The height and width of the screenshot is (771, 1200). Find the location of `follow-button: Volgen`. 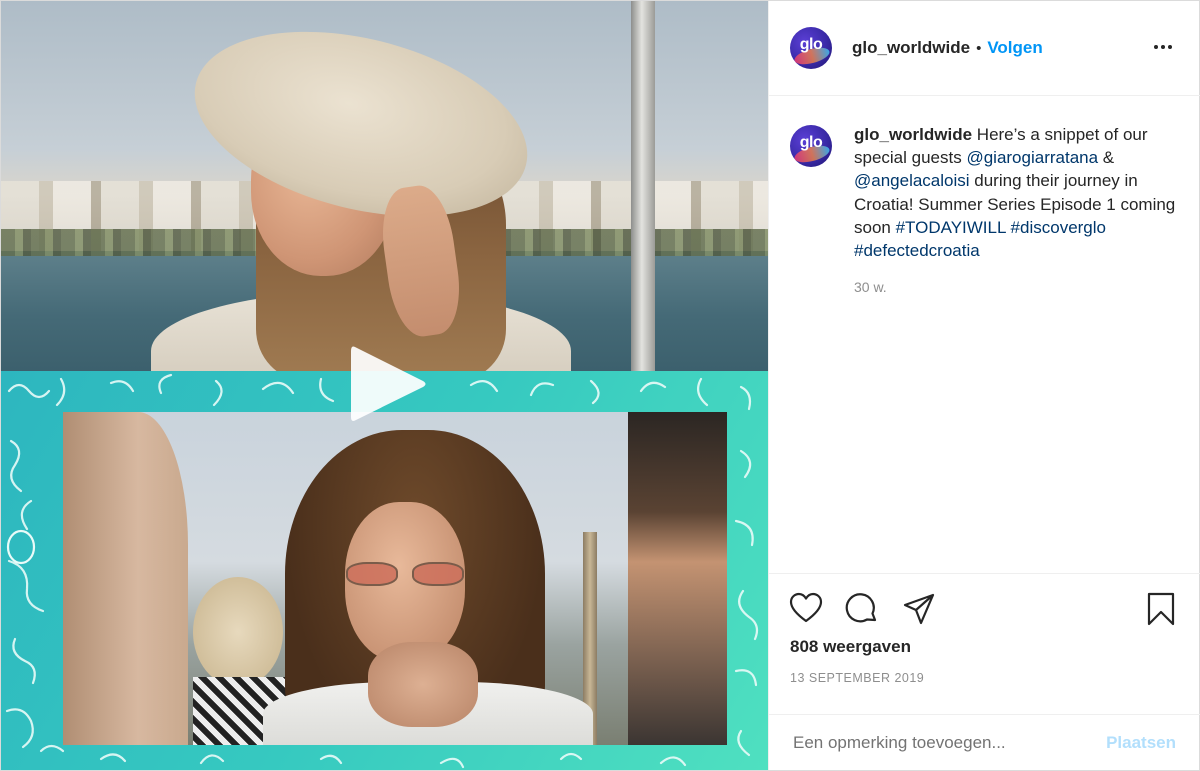

follow-button: Volgen is located at coordinates (1014, 48).